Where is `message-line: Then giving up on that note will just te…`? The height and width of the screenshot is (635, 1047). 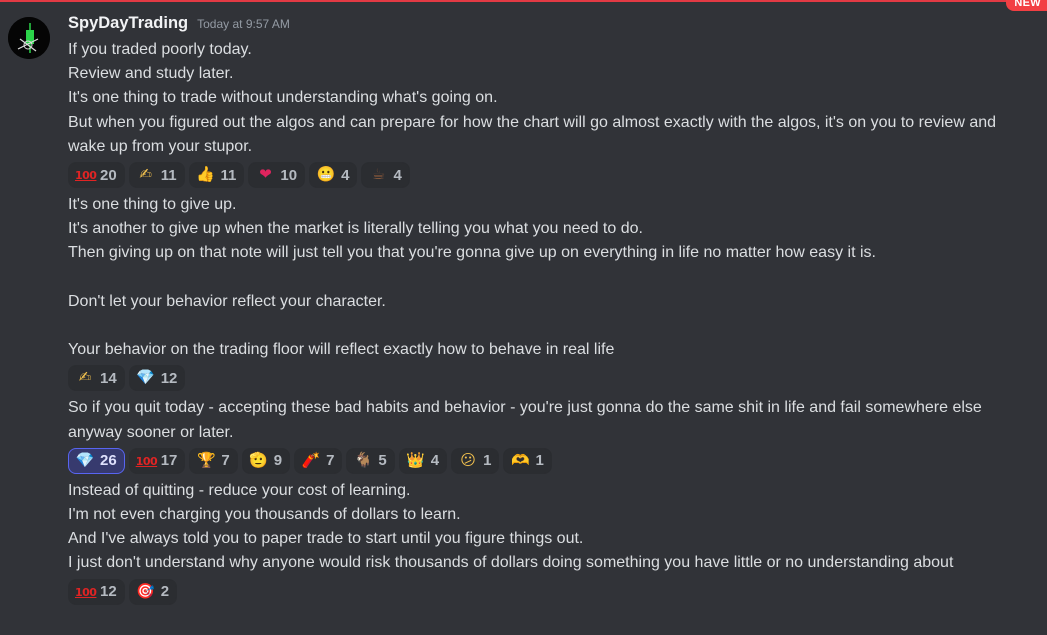 message-line: Then giving up on that note will just te… is located at coordinates (472, 253).